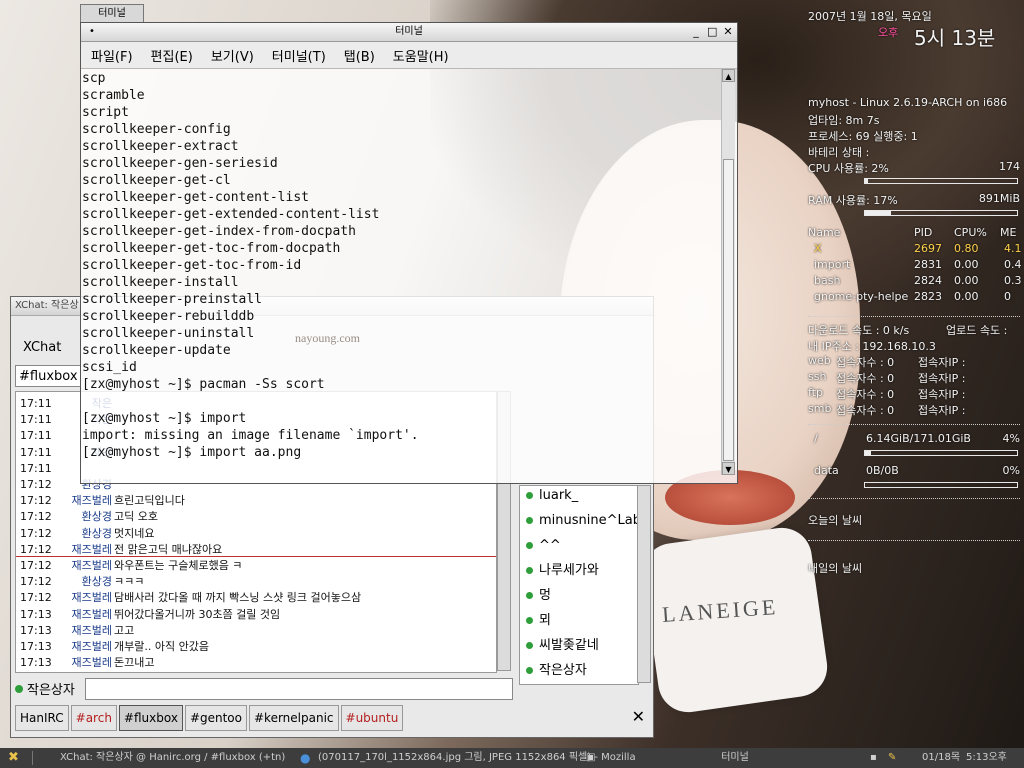  Describe the element at coordinates (735, 758) in the screenshot. I see `task-terminal: 터미널` at that location.